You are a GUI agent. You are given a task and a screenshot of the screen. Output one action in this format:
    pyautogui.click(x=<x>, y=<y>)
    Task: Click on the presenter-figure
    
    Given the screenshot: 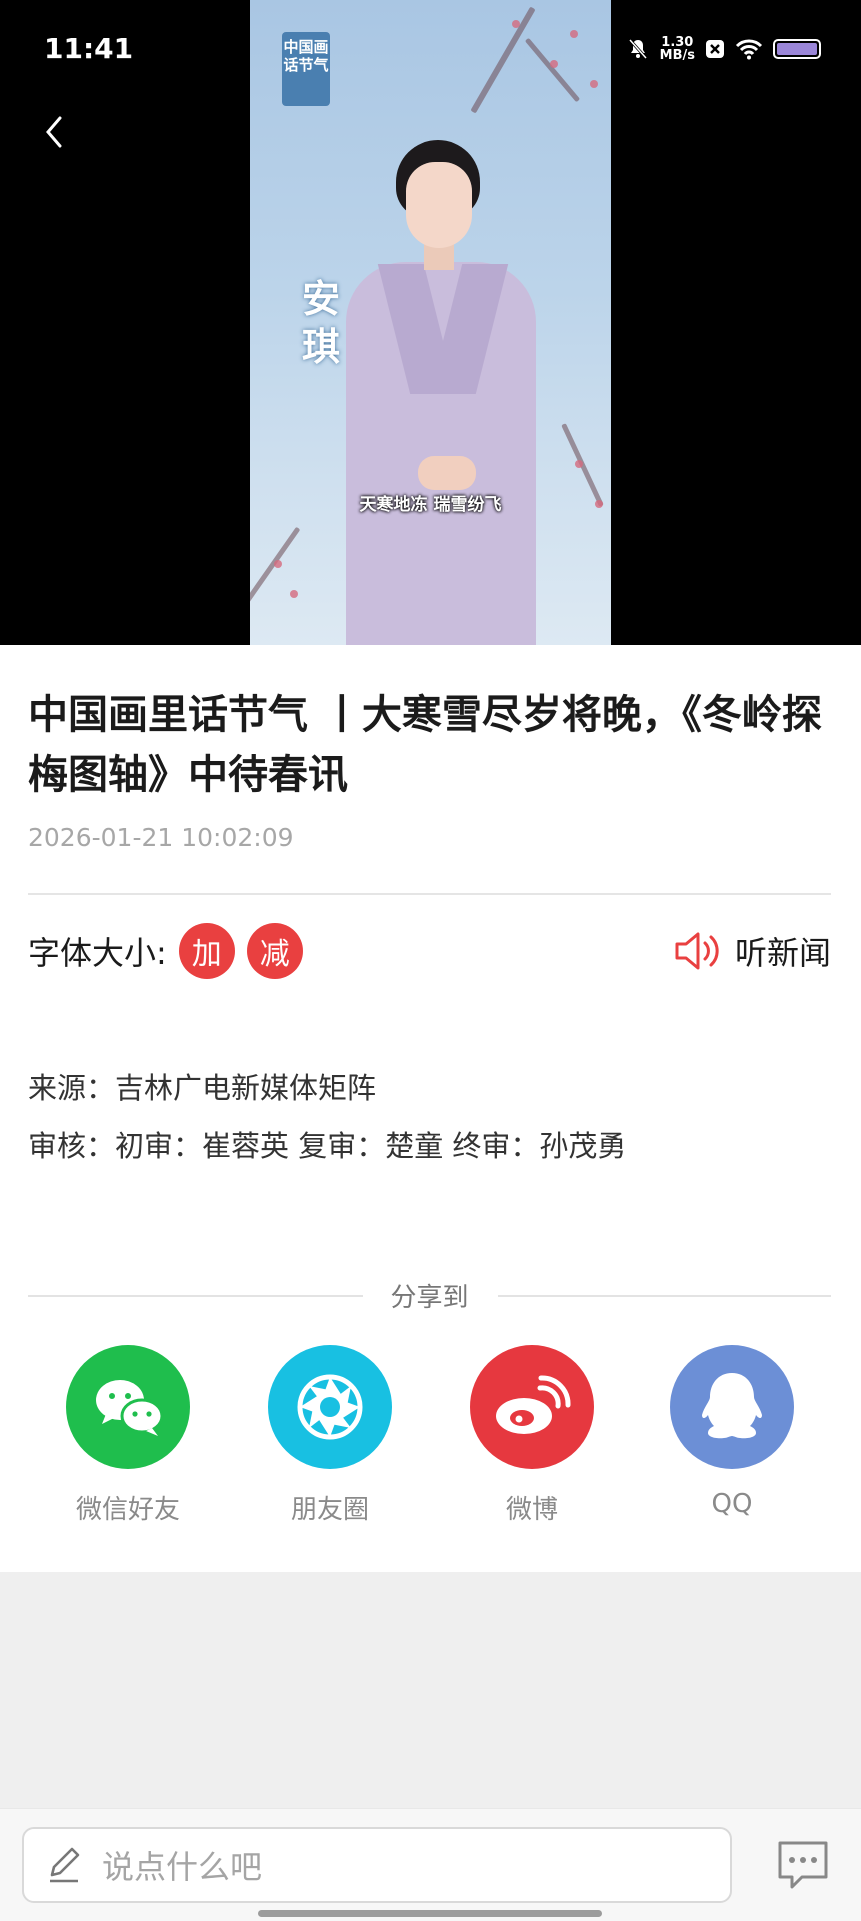 What is the action you would take?
    pyautogui.click(x=451, y=392)
    